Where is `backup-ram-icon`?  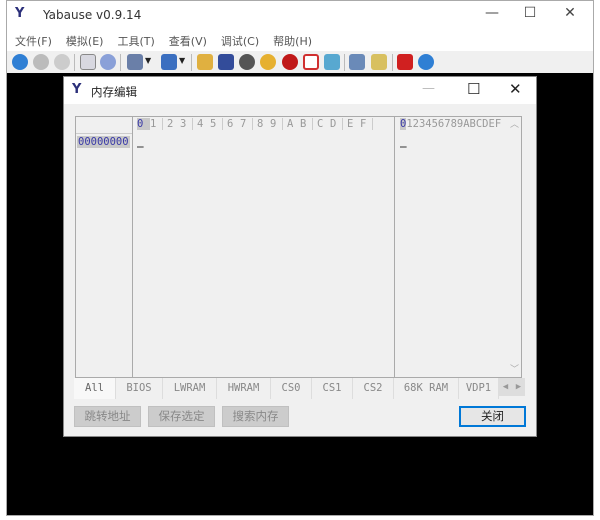 backup-ram-icon is located at coordinates (379, 62).